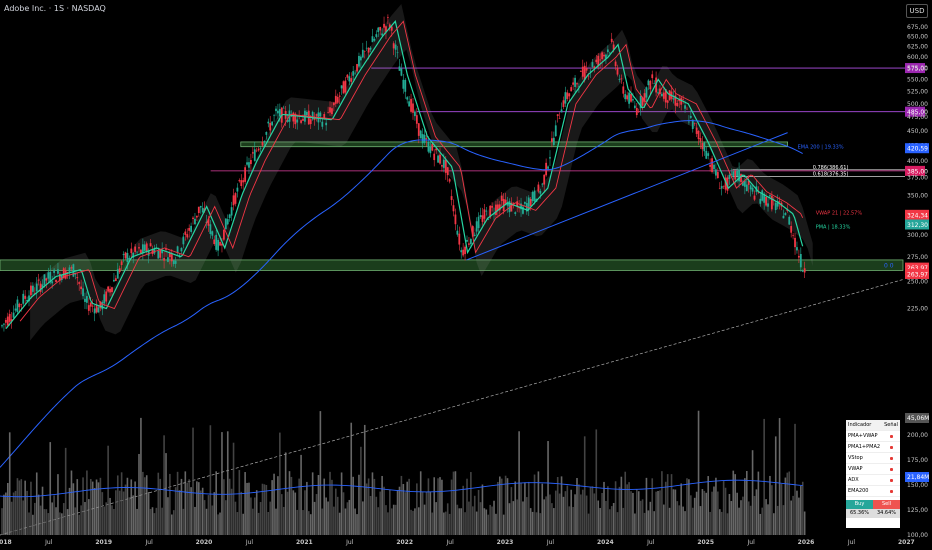  Describe the element at coordinates (806, 542) in the screenshot. I see `x-tick-label: 2026` at that location.